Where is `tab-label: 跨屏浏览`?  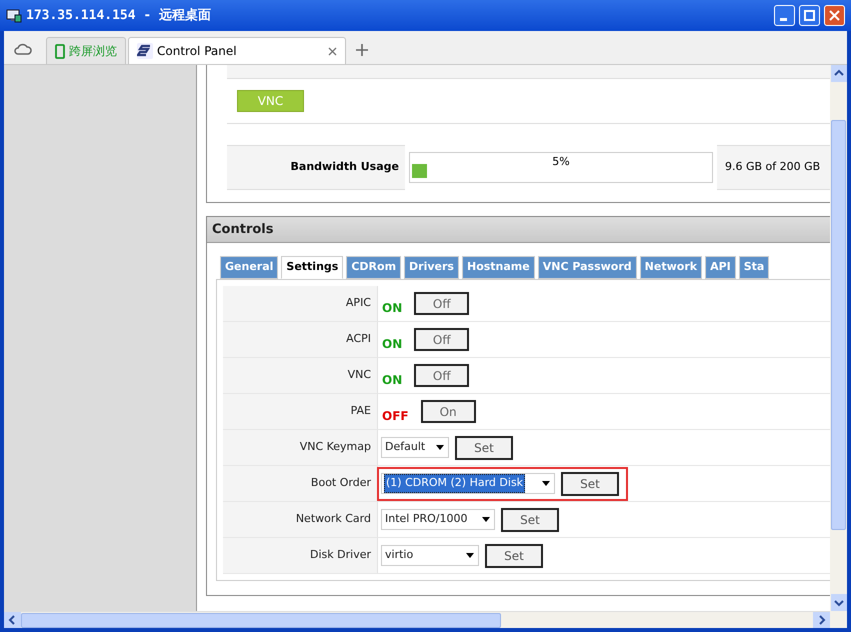 tab-label: 跨屏浏览 is located at coordinates (93, 51).